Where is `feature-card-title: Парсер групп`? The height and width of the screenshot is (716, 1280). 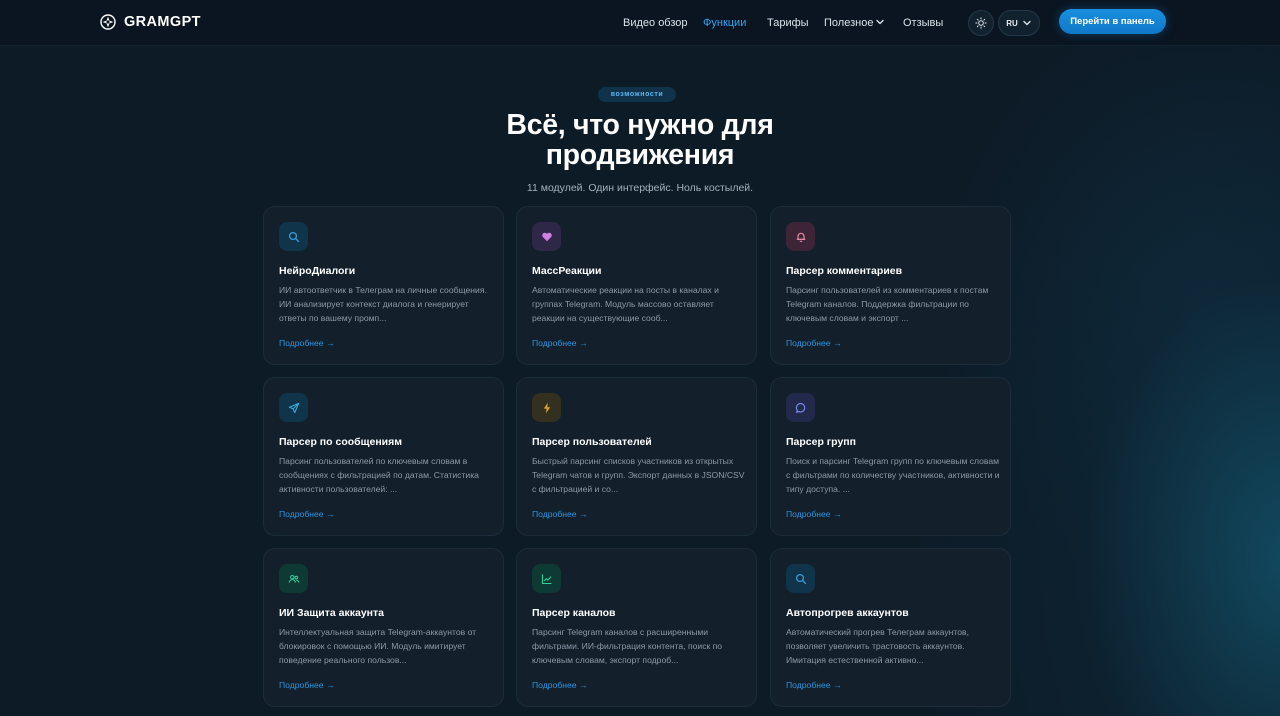 feature-card-title: Парсер групп is located at coordinates (821, 442).